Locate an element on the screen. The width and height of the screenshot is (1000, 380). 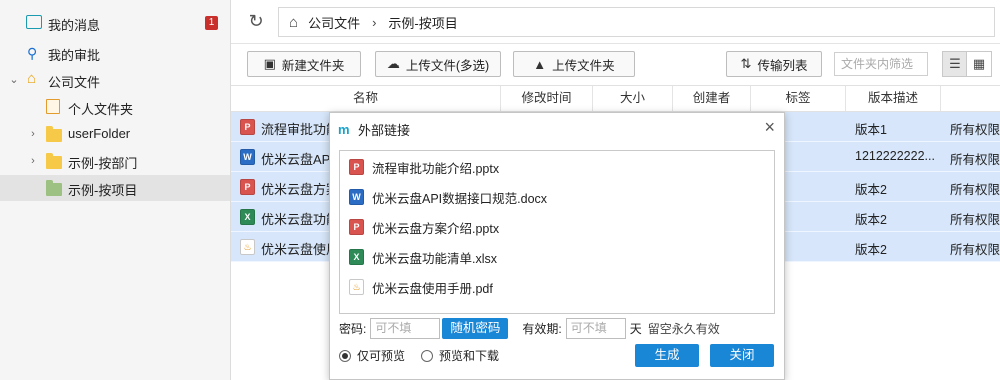
sidebar-item-label: 我的审批 is located at coordinates (74, 55).